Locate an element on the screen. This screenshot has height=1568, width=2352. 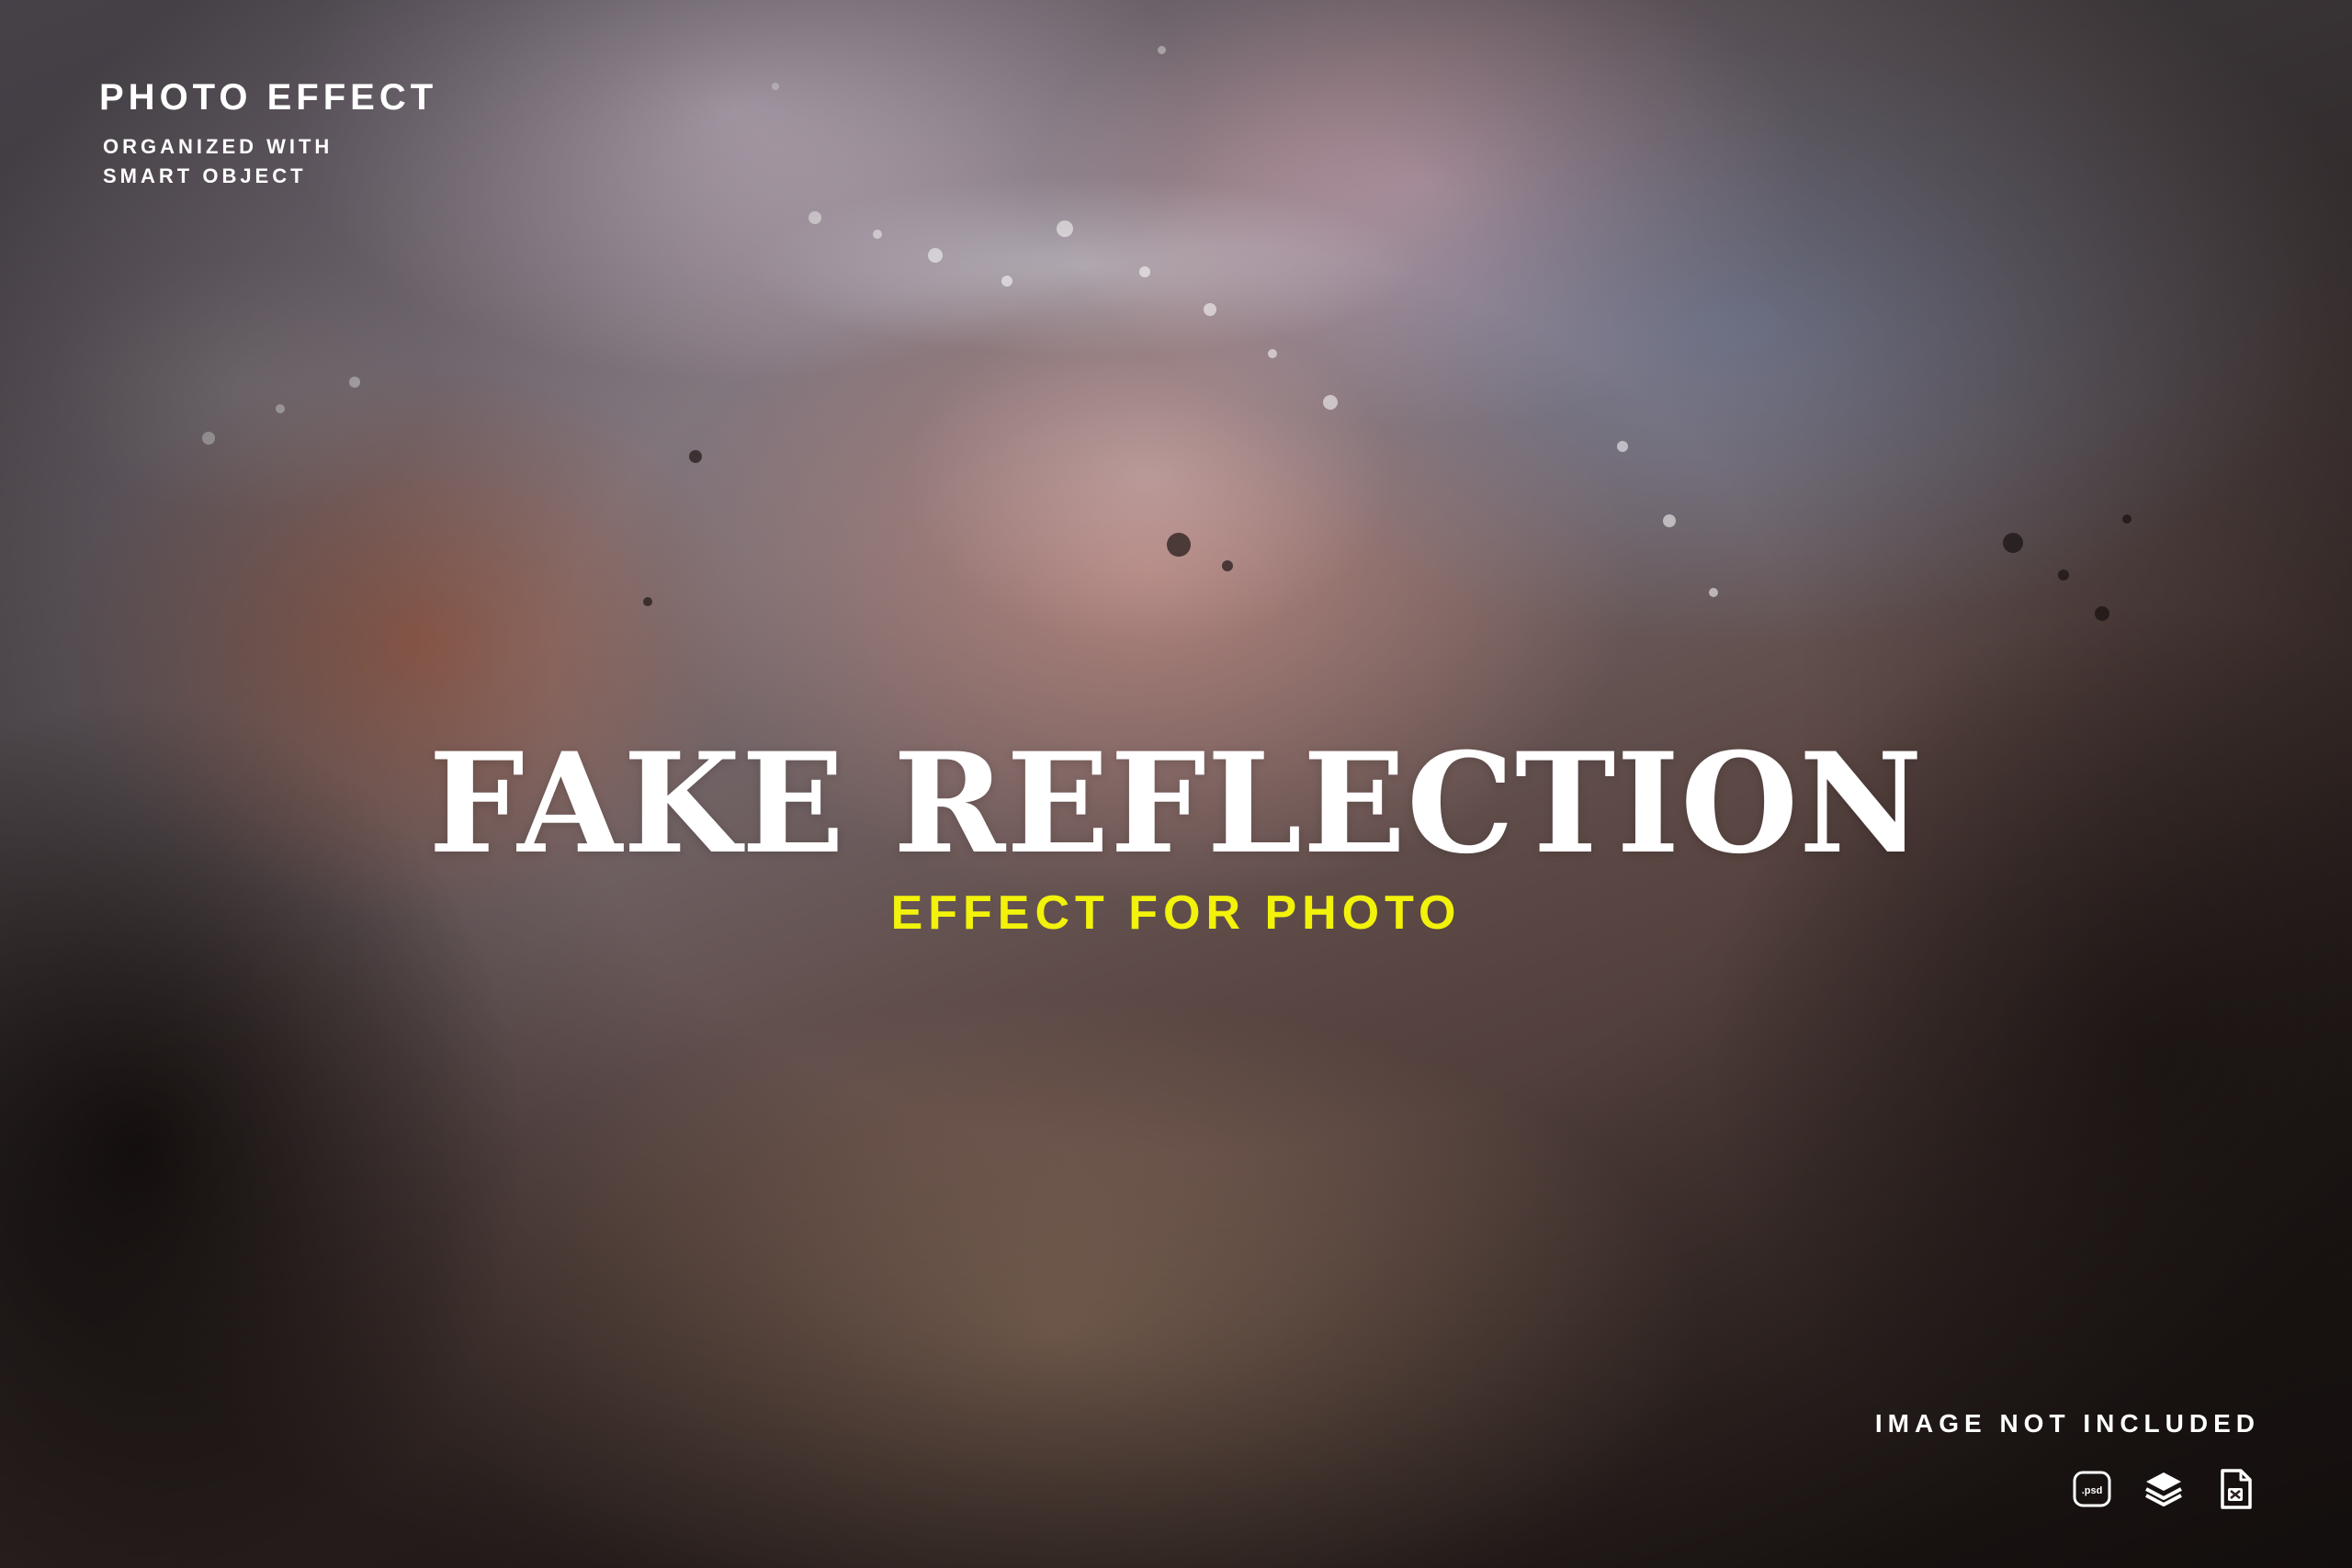
hero-subtitle: EFFECT FOR PHOTO is located at coordinates (1176, 913).